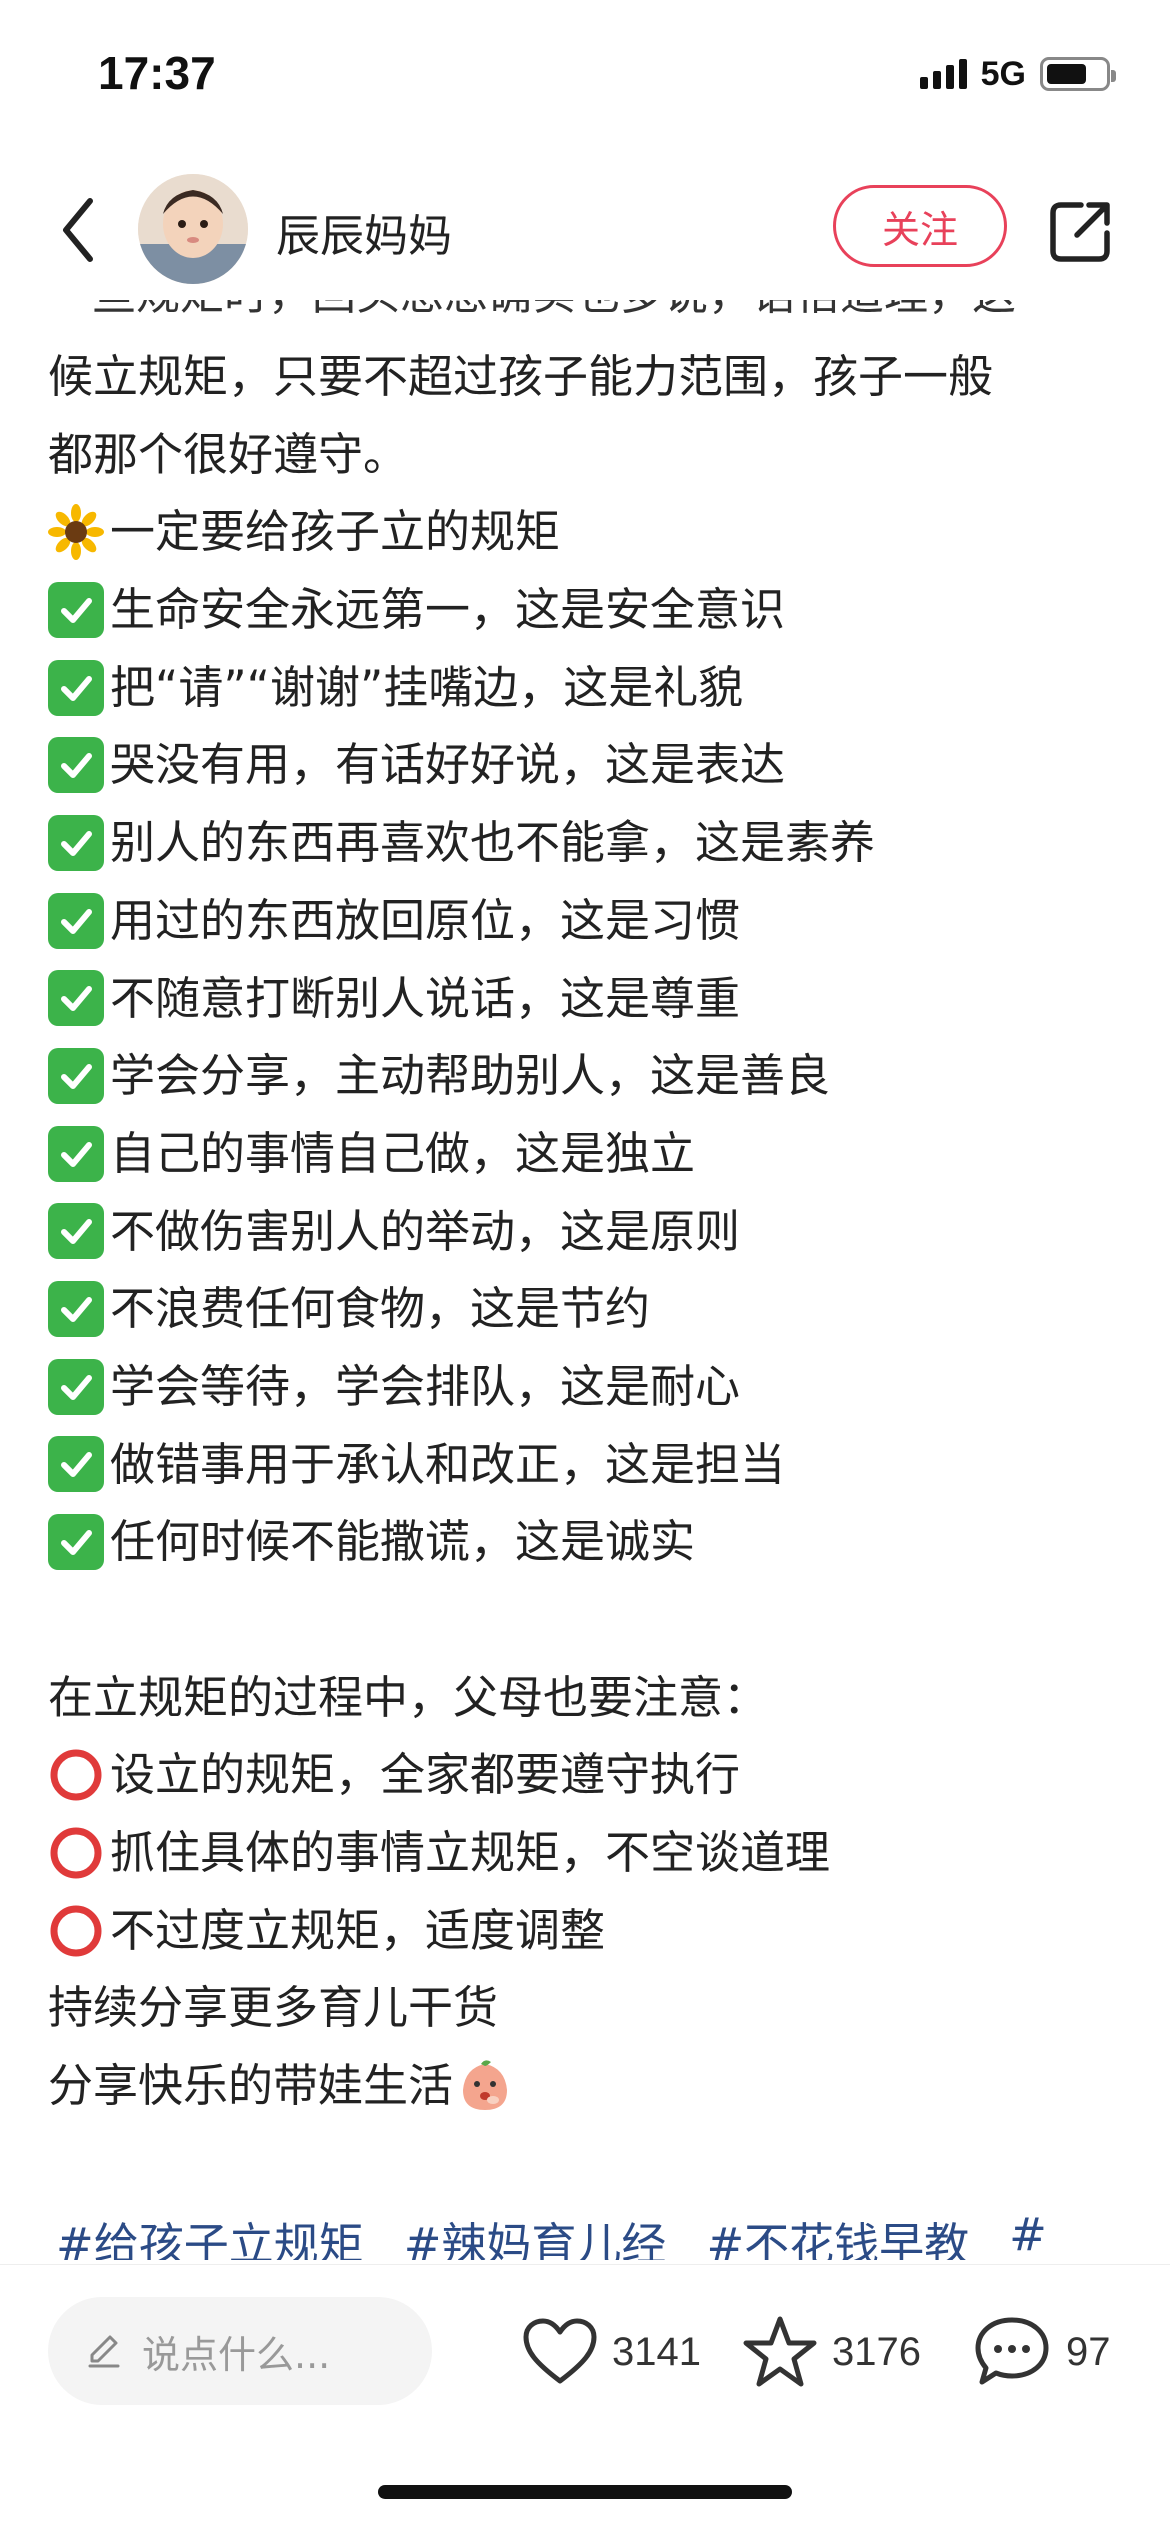 The image size is (1170, 2532). I want to click on rule-item: 任何时候不能撒谎，这是诚实, so click(588, 1542).